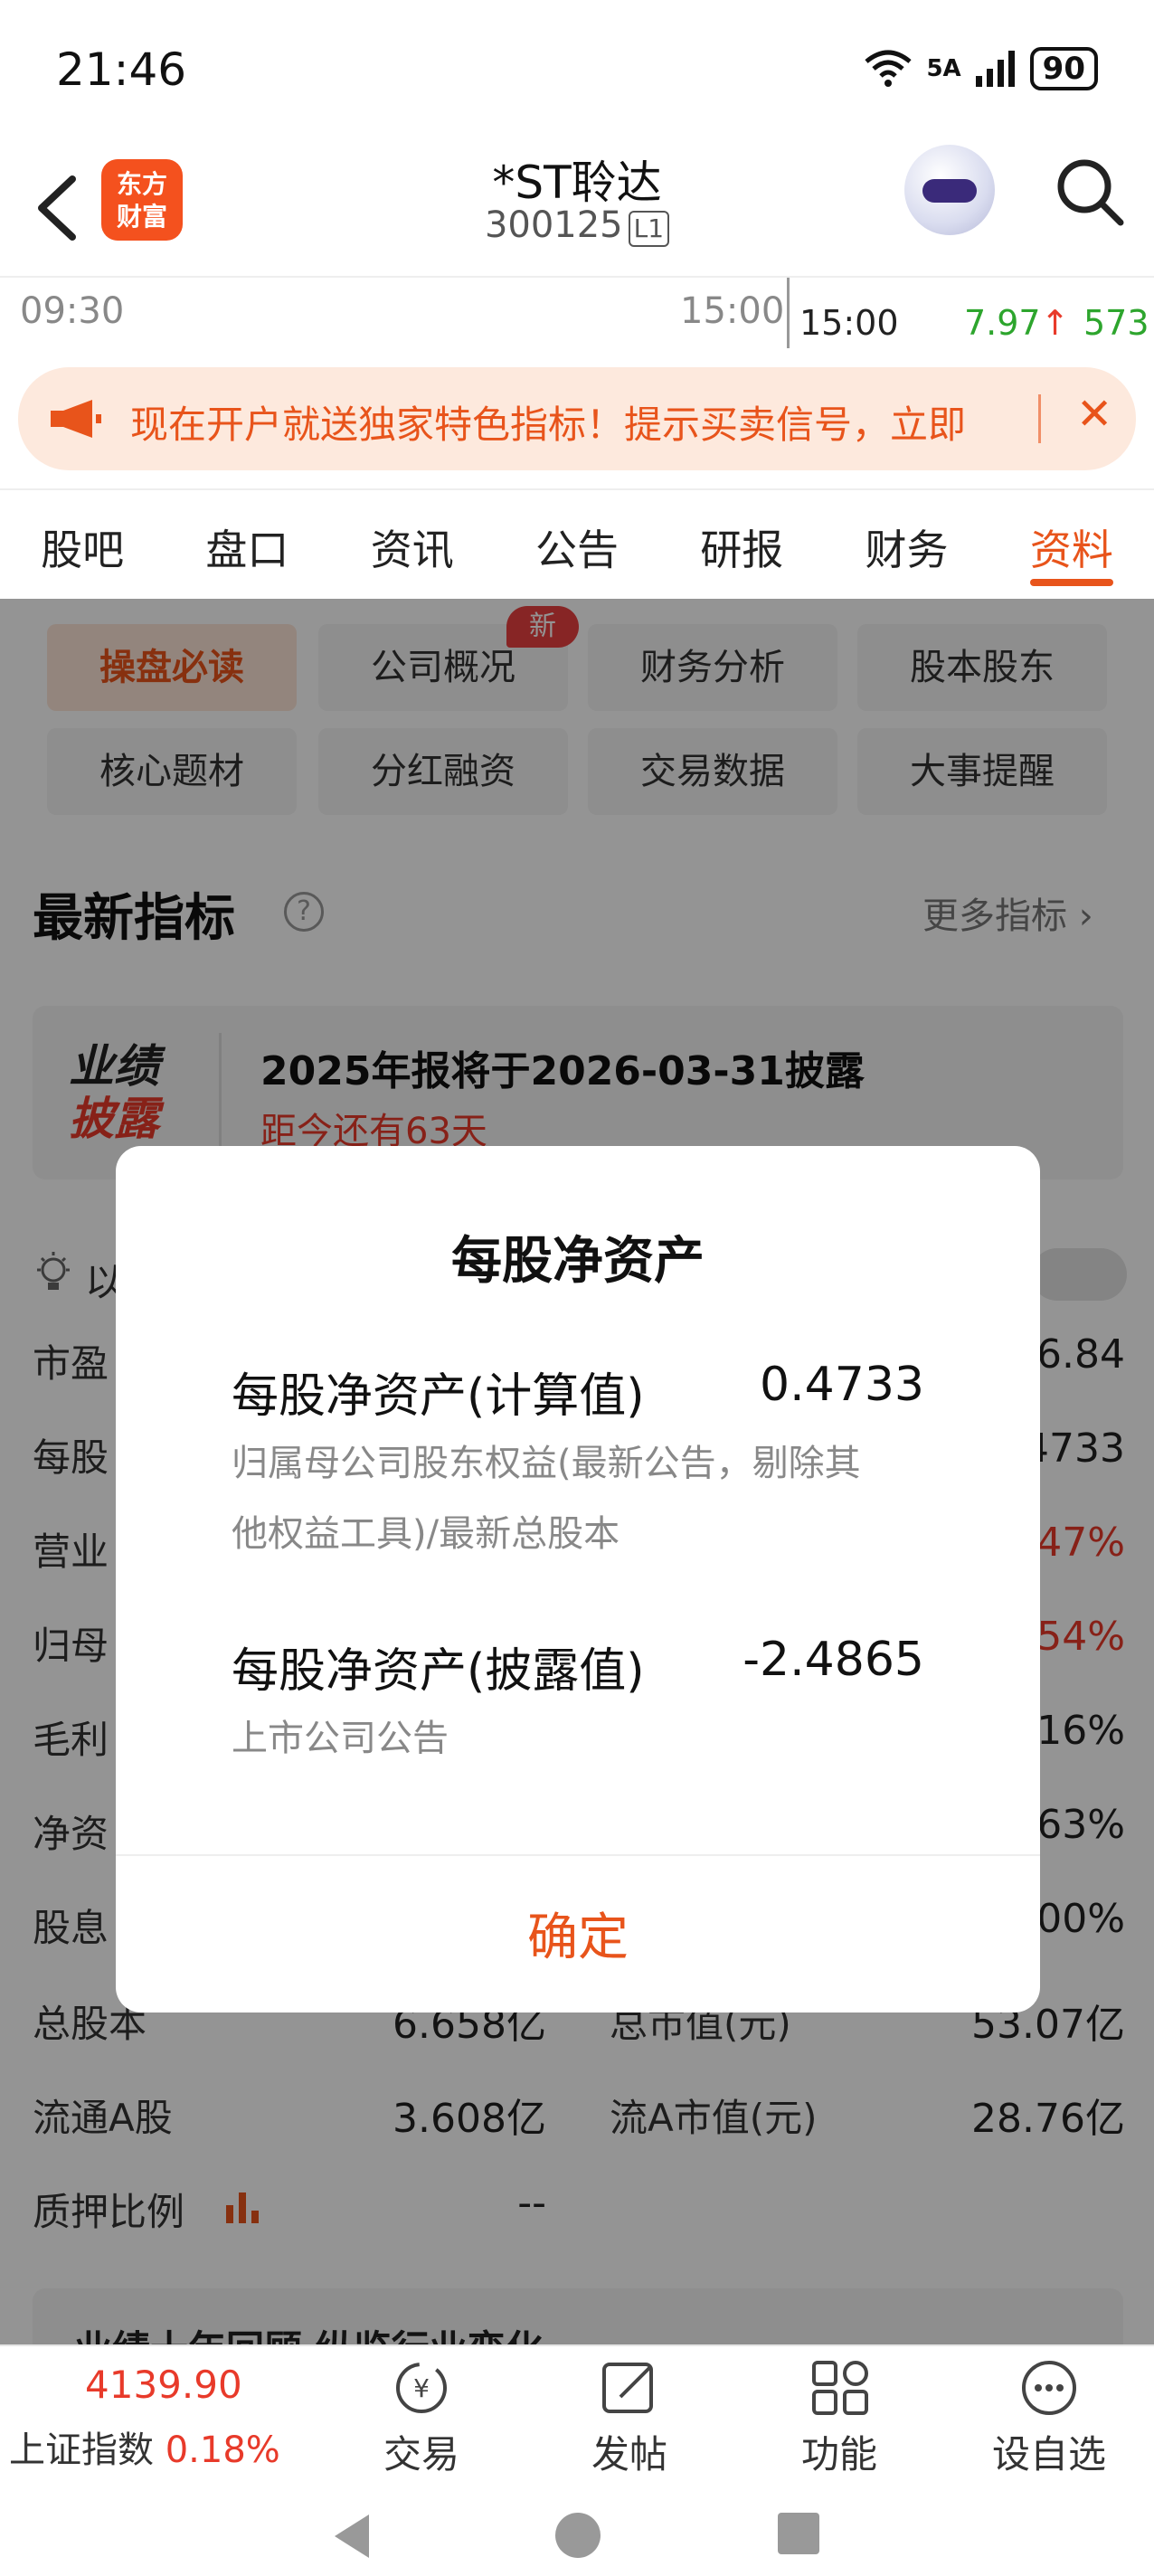 The image size is (1154, 2576). Describe the element at coordinates (629, 2419) in the screenshot. I see `post-button: 发帖` at that location.